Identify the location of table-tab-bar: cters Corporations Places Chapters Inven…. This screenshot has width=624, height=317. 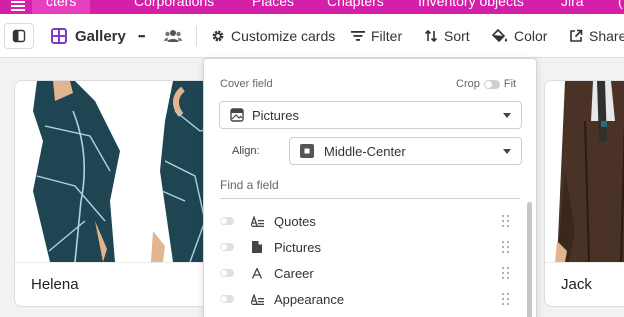
(312, 7).